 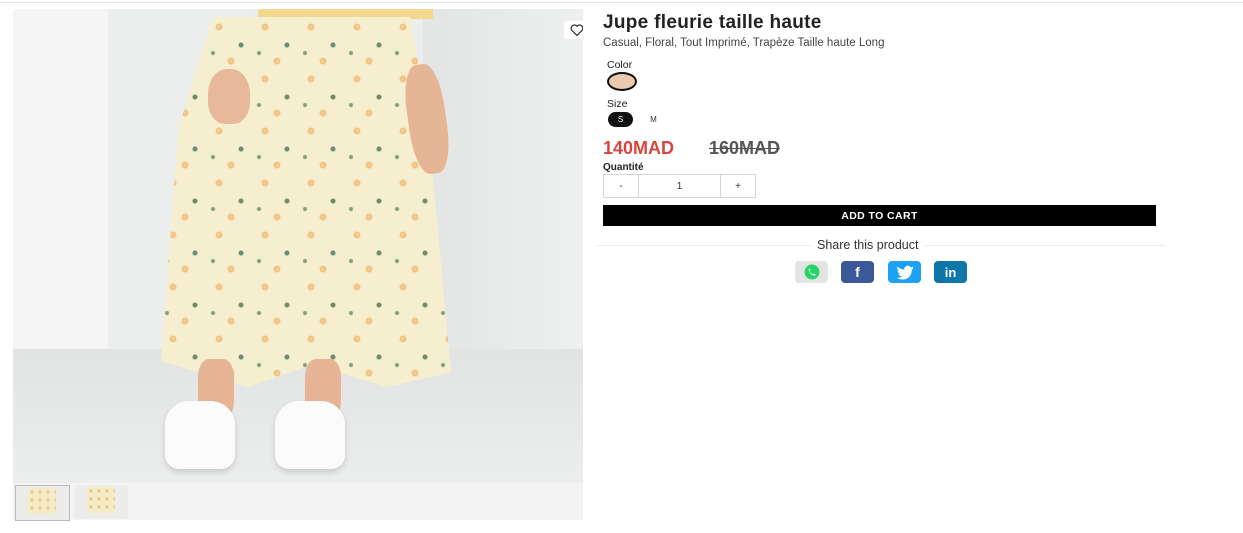 I want to click on share-facebook-button: f, so click(x=857, y=272).